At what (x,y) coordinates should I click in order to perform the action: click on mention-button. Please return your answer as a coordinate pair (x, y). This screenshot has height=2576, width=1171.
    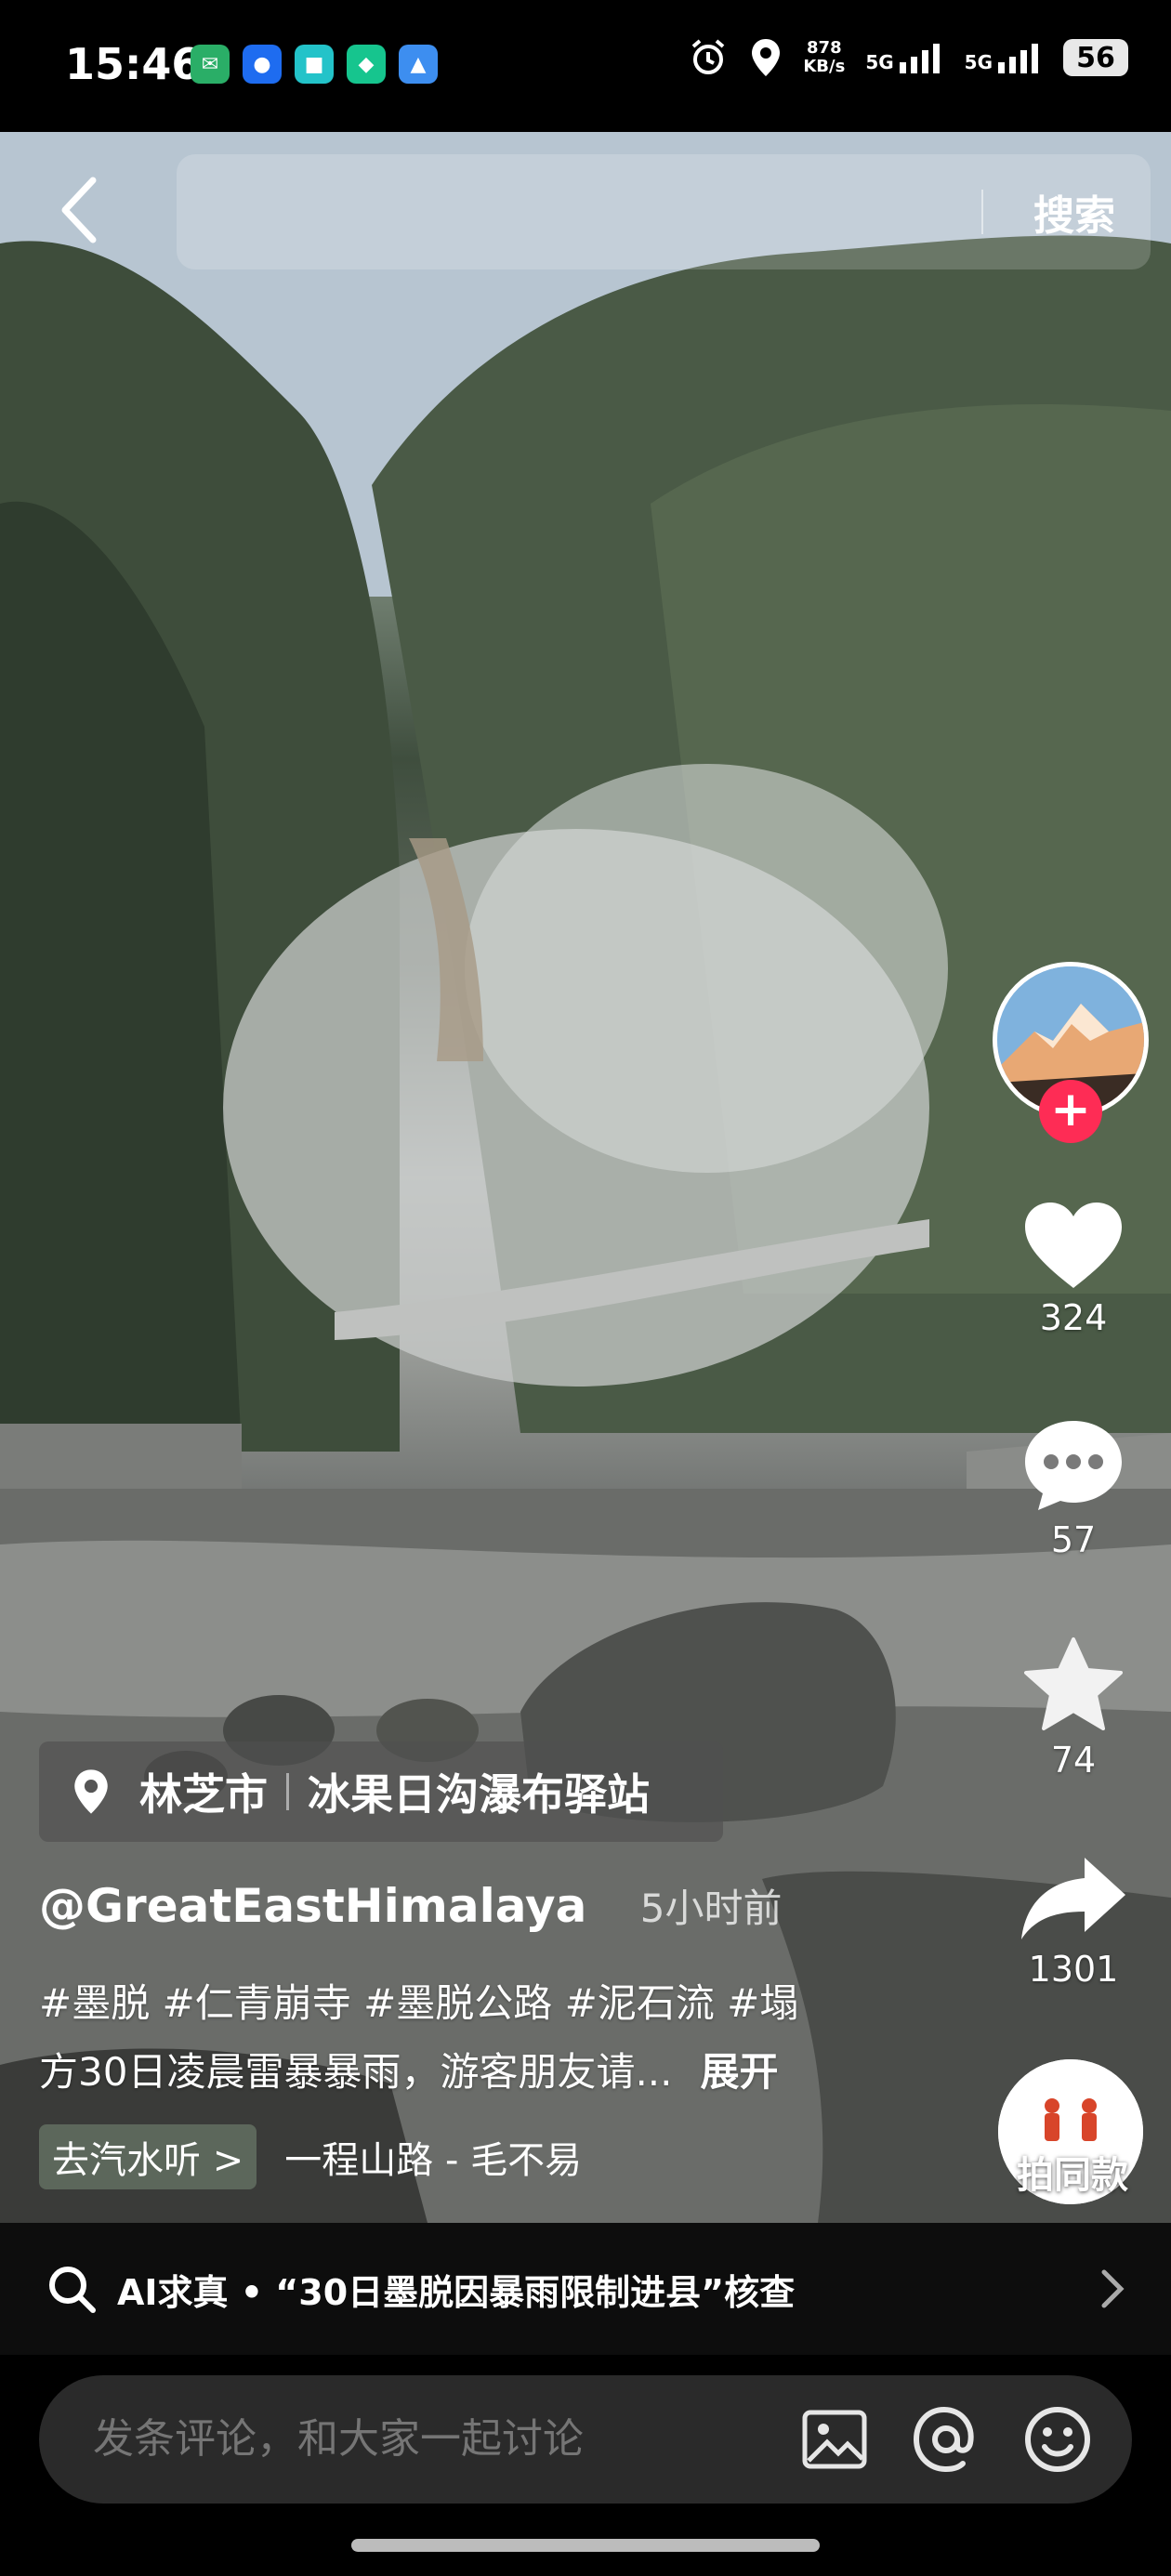
    Looking at the image, I should click on (946, 2439).